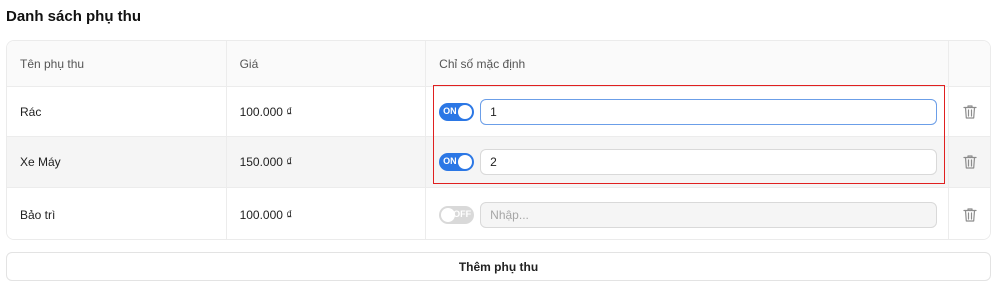 The height and width of the screenshot is (291, 1000). I want to click on page-title: Danh sách phụ thu, so click(73, 16).